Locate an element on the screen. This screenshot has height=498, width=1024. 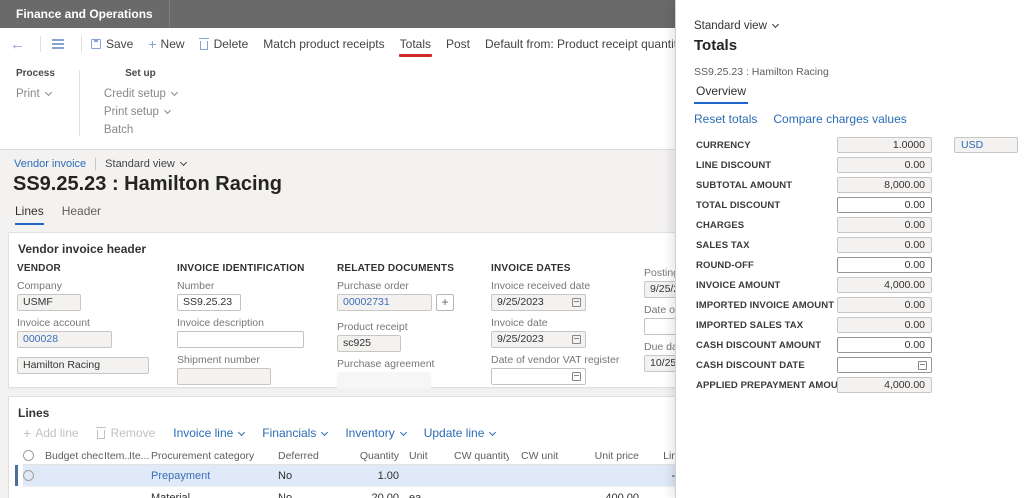
select-all-cell is located at coordinates (34, 456).